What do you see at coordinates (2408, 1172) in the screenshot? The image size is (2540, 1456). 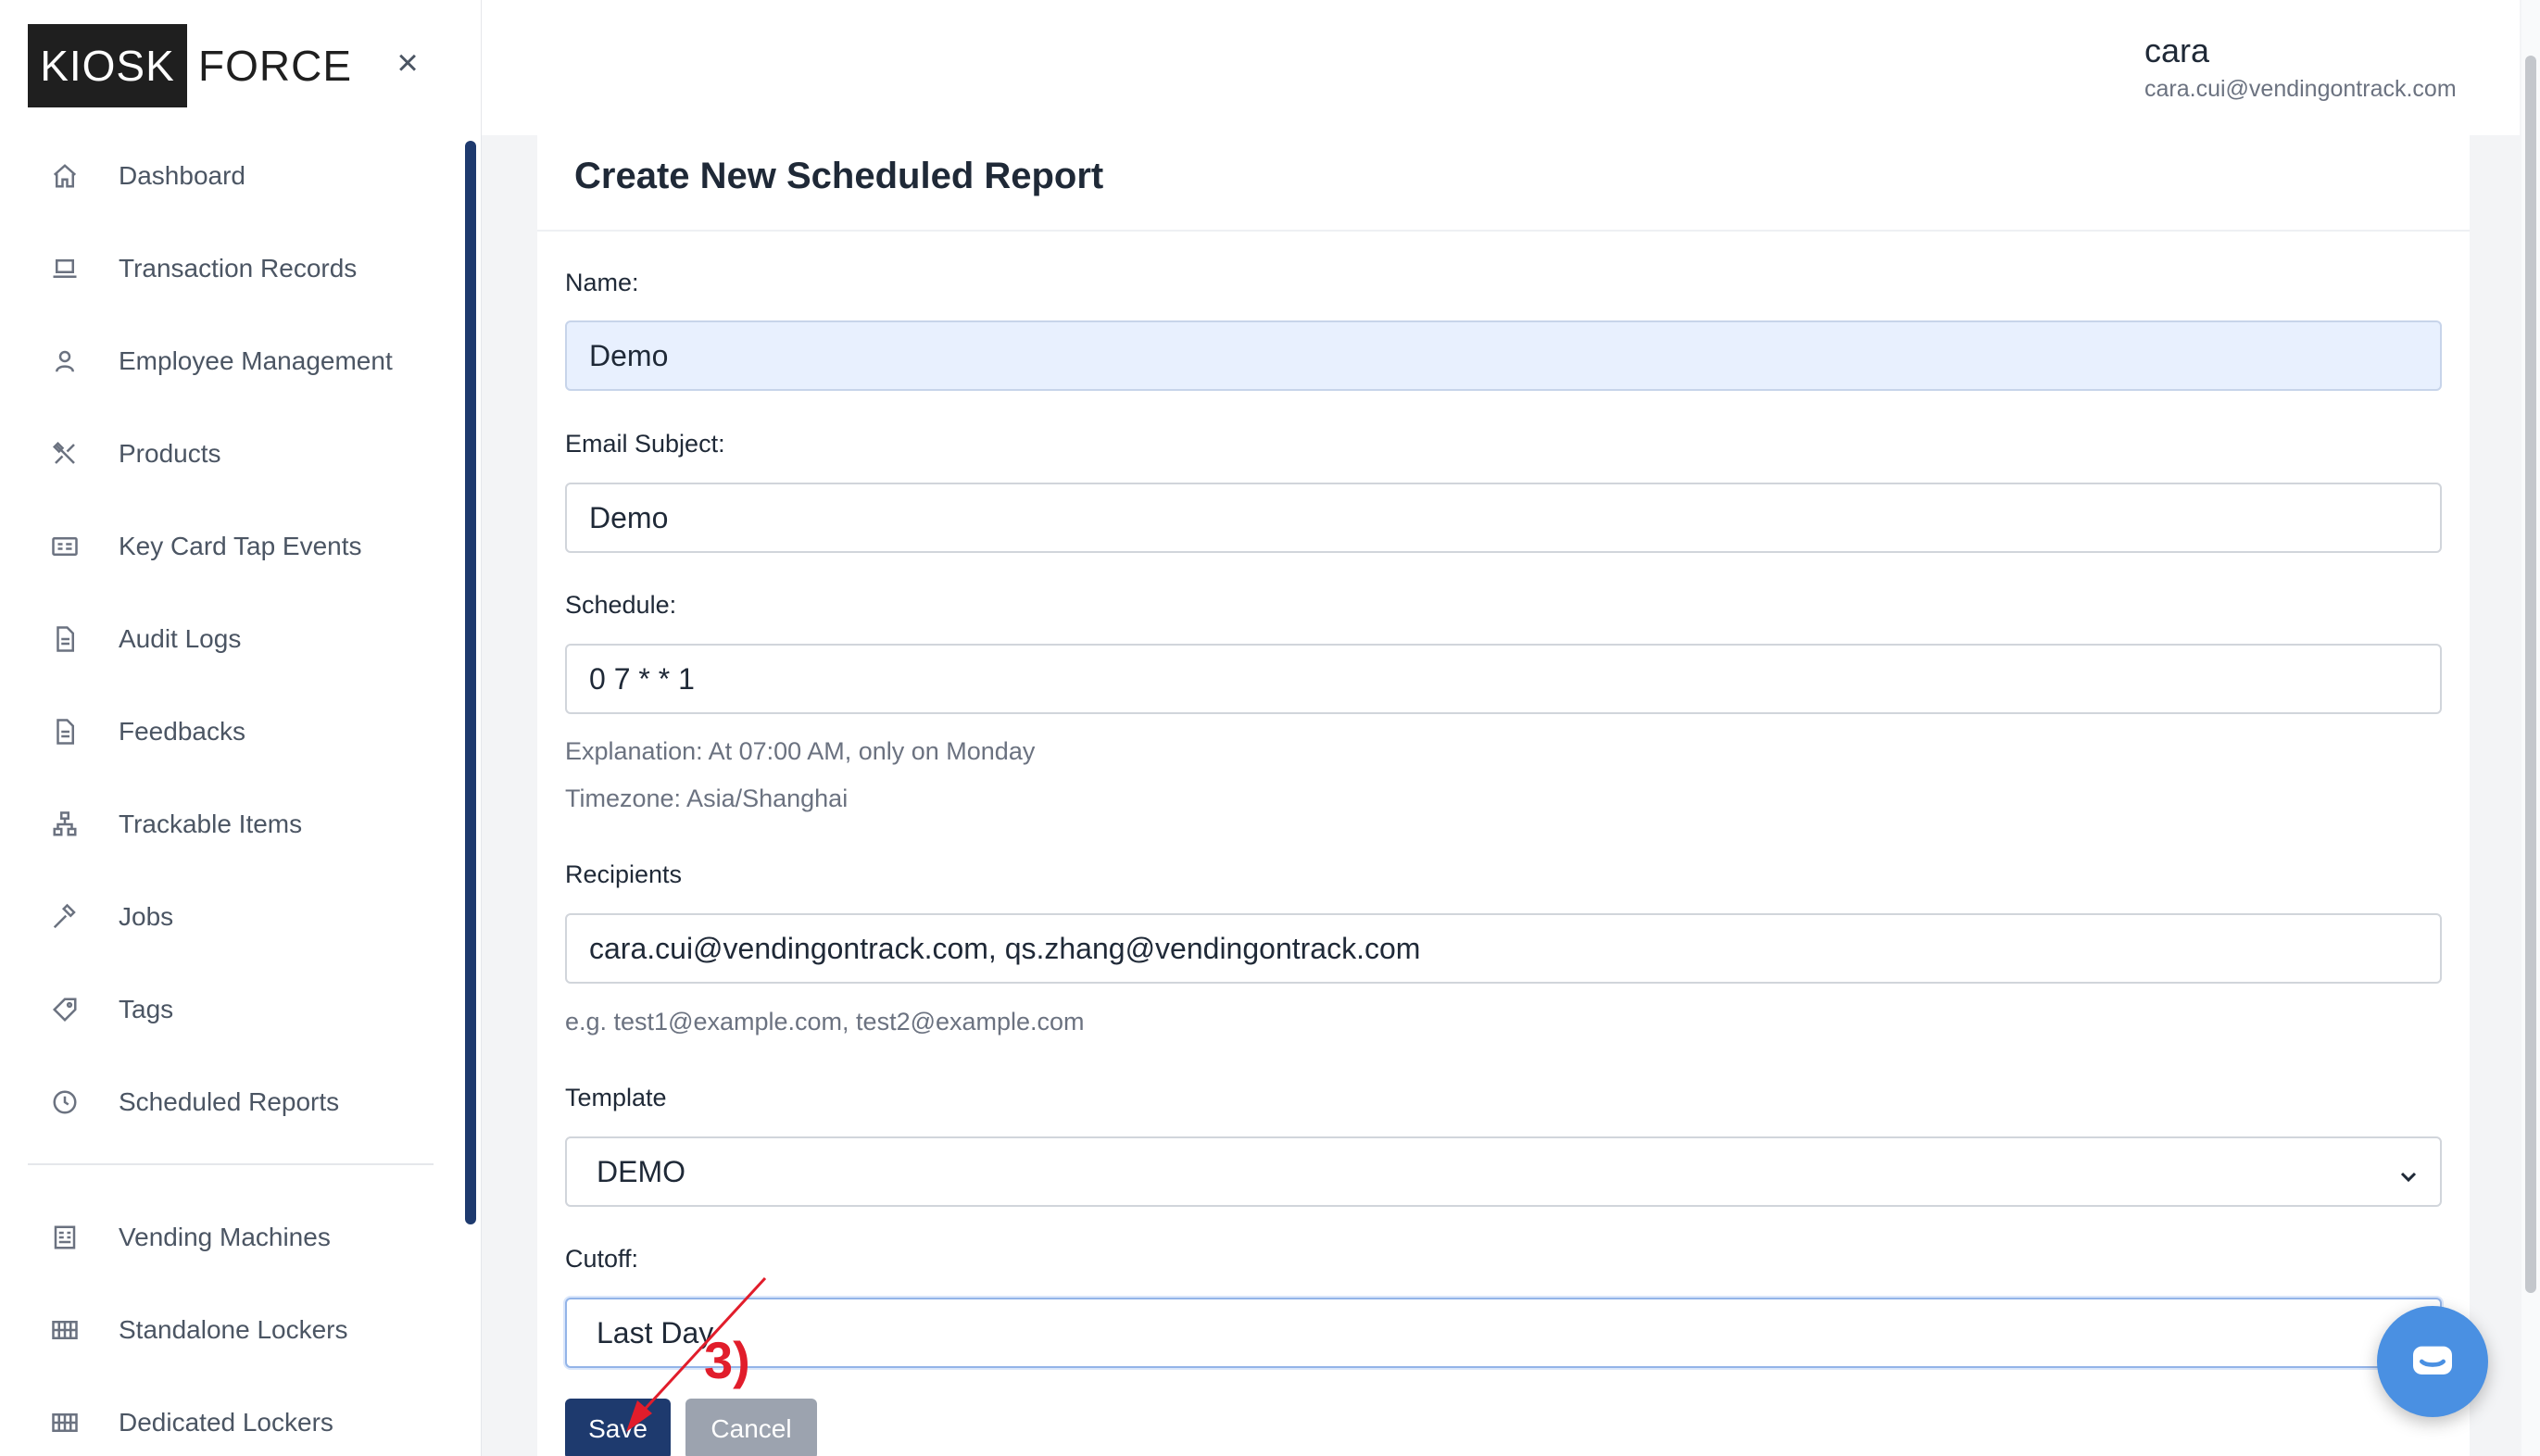 I see `chevron-down-icon` at bounding box center [2408, 1172].